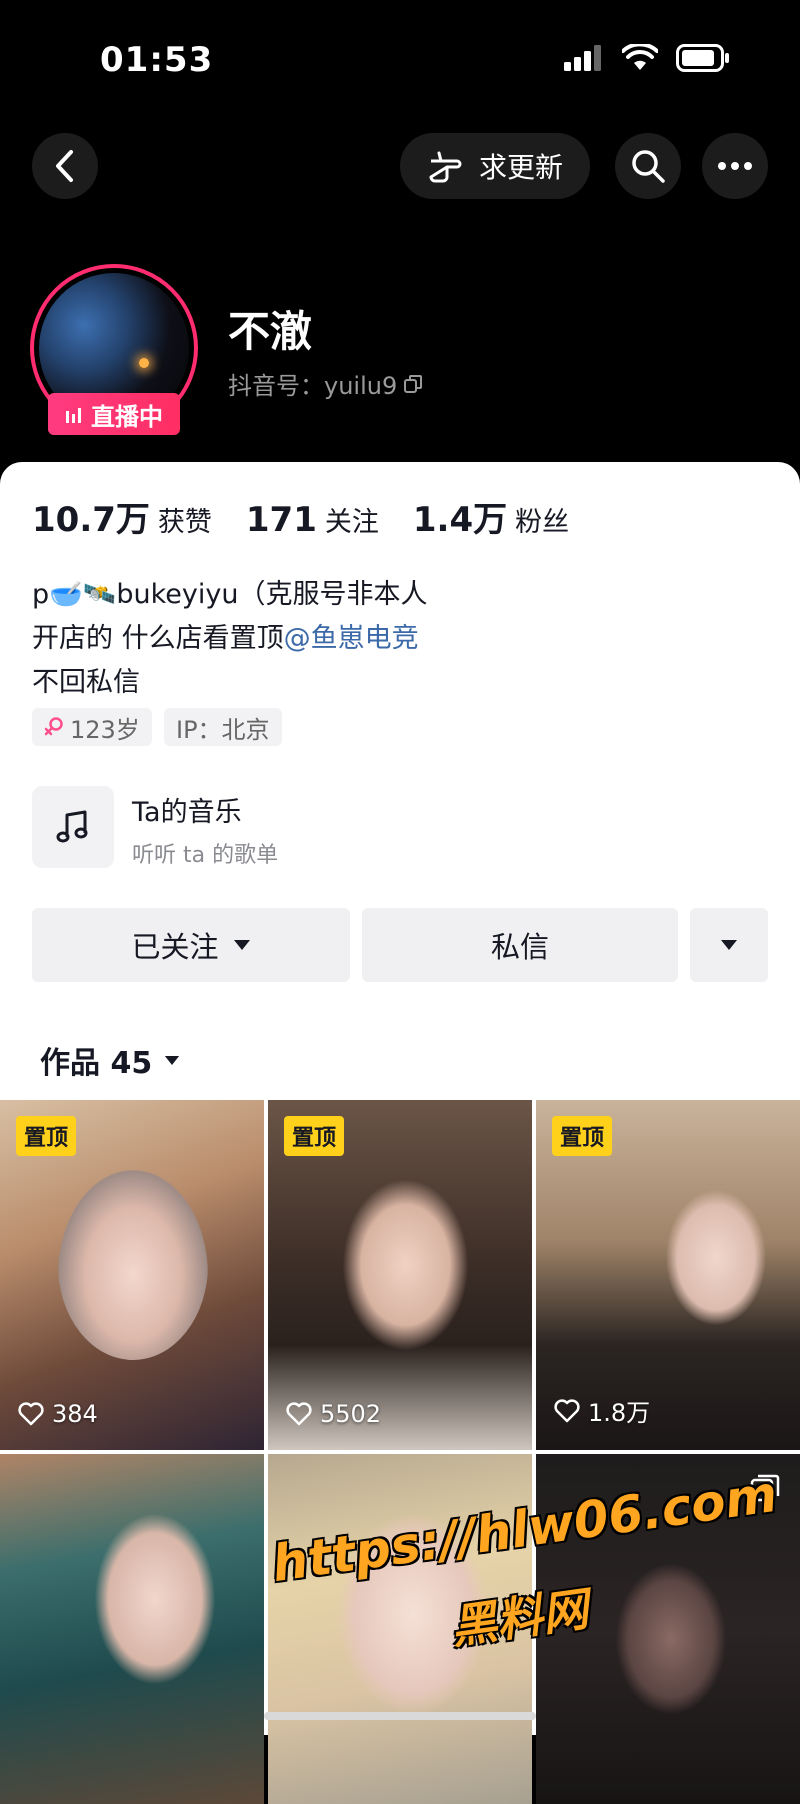 The height and width of the screenshot is (1804, 800). I want to click on stat-likes: 10.7万 获赞, so click(122, 516).